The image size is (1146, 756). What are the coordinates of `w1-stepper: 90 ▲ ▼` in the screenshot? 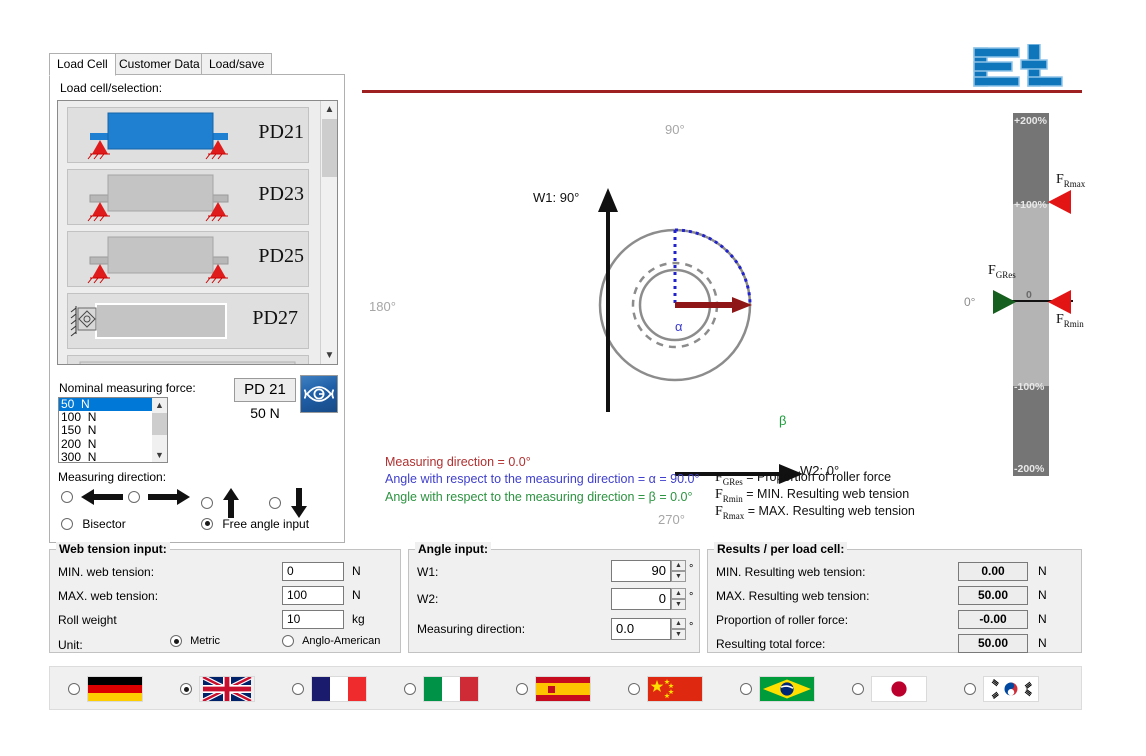 It's located at (651, 571).